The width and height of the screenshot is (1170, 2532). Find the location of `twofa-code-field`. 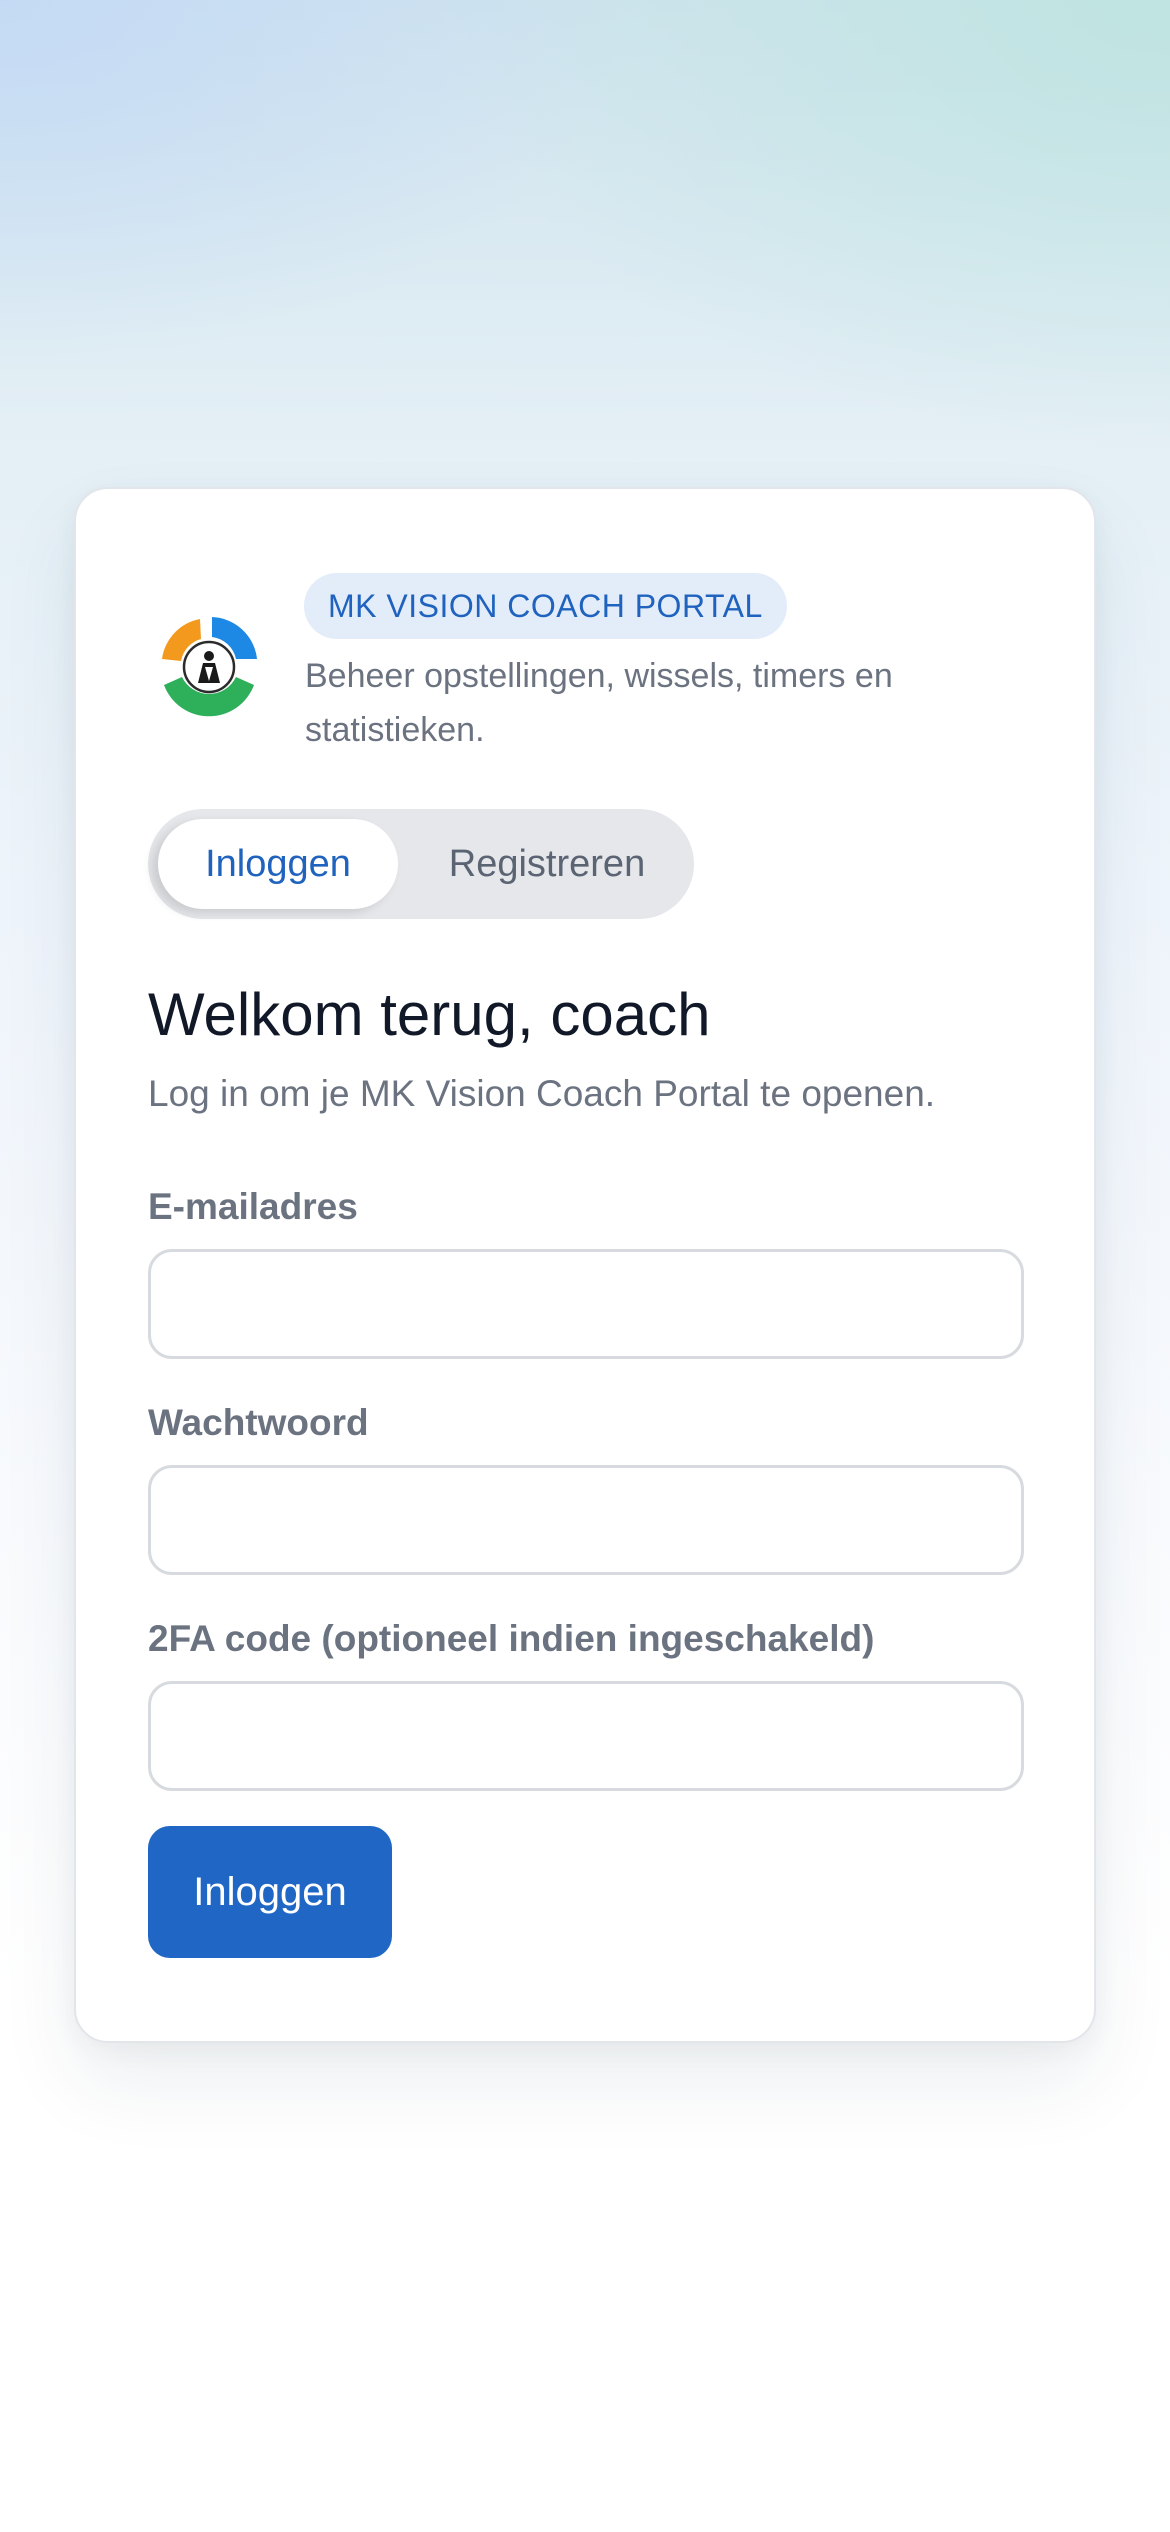

twofa-code-field is located at coordinates (586, 1736).